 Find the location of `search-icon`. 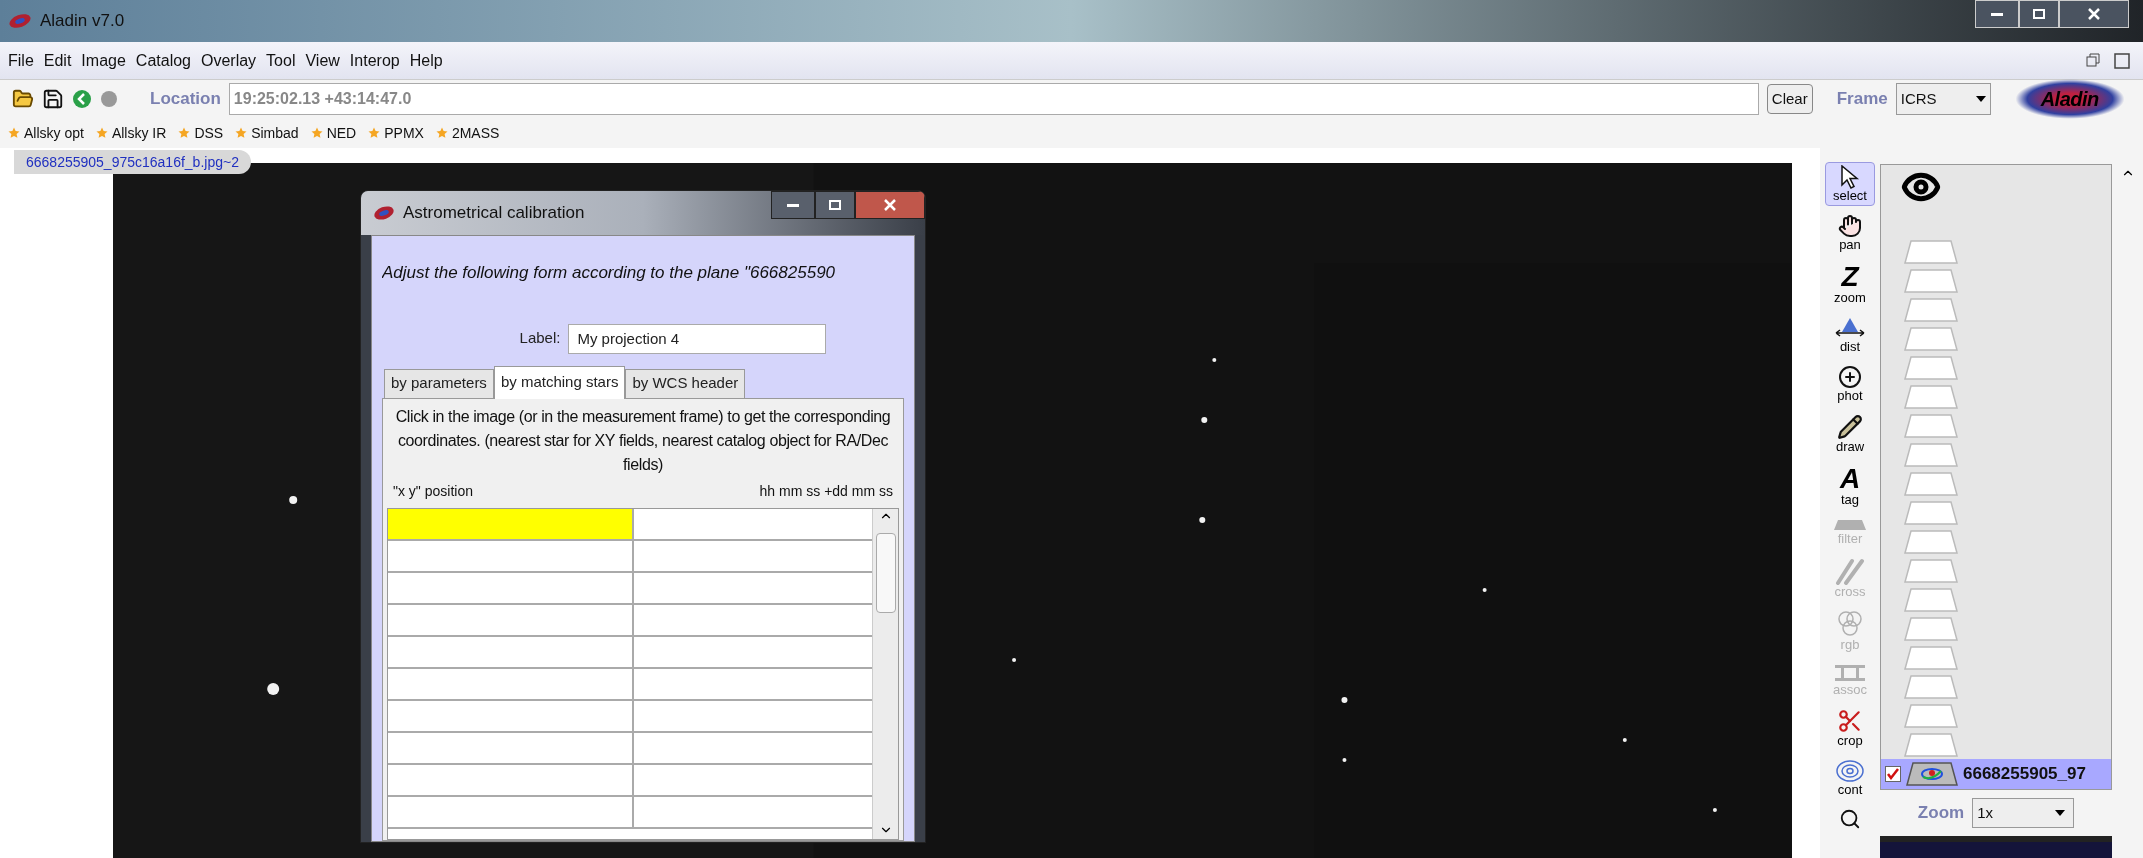

search-icon is located at coordinates (1850, 819).